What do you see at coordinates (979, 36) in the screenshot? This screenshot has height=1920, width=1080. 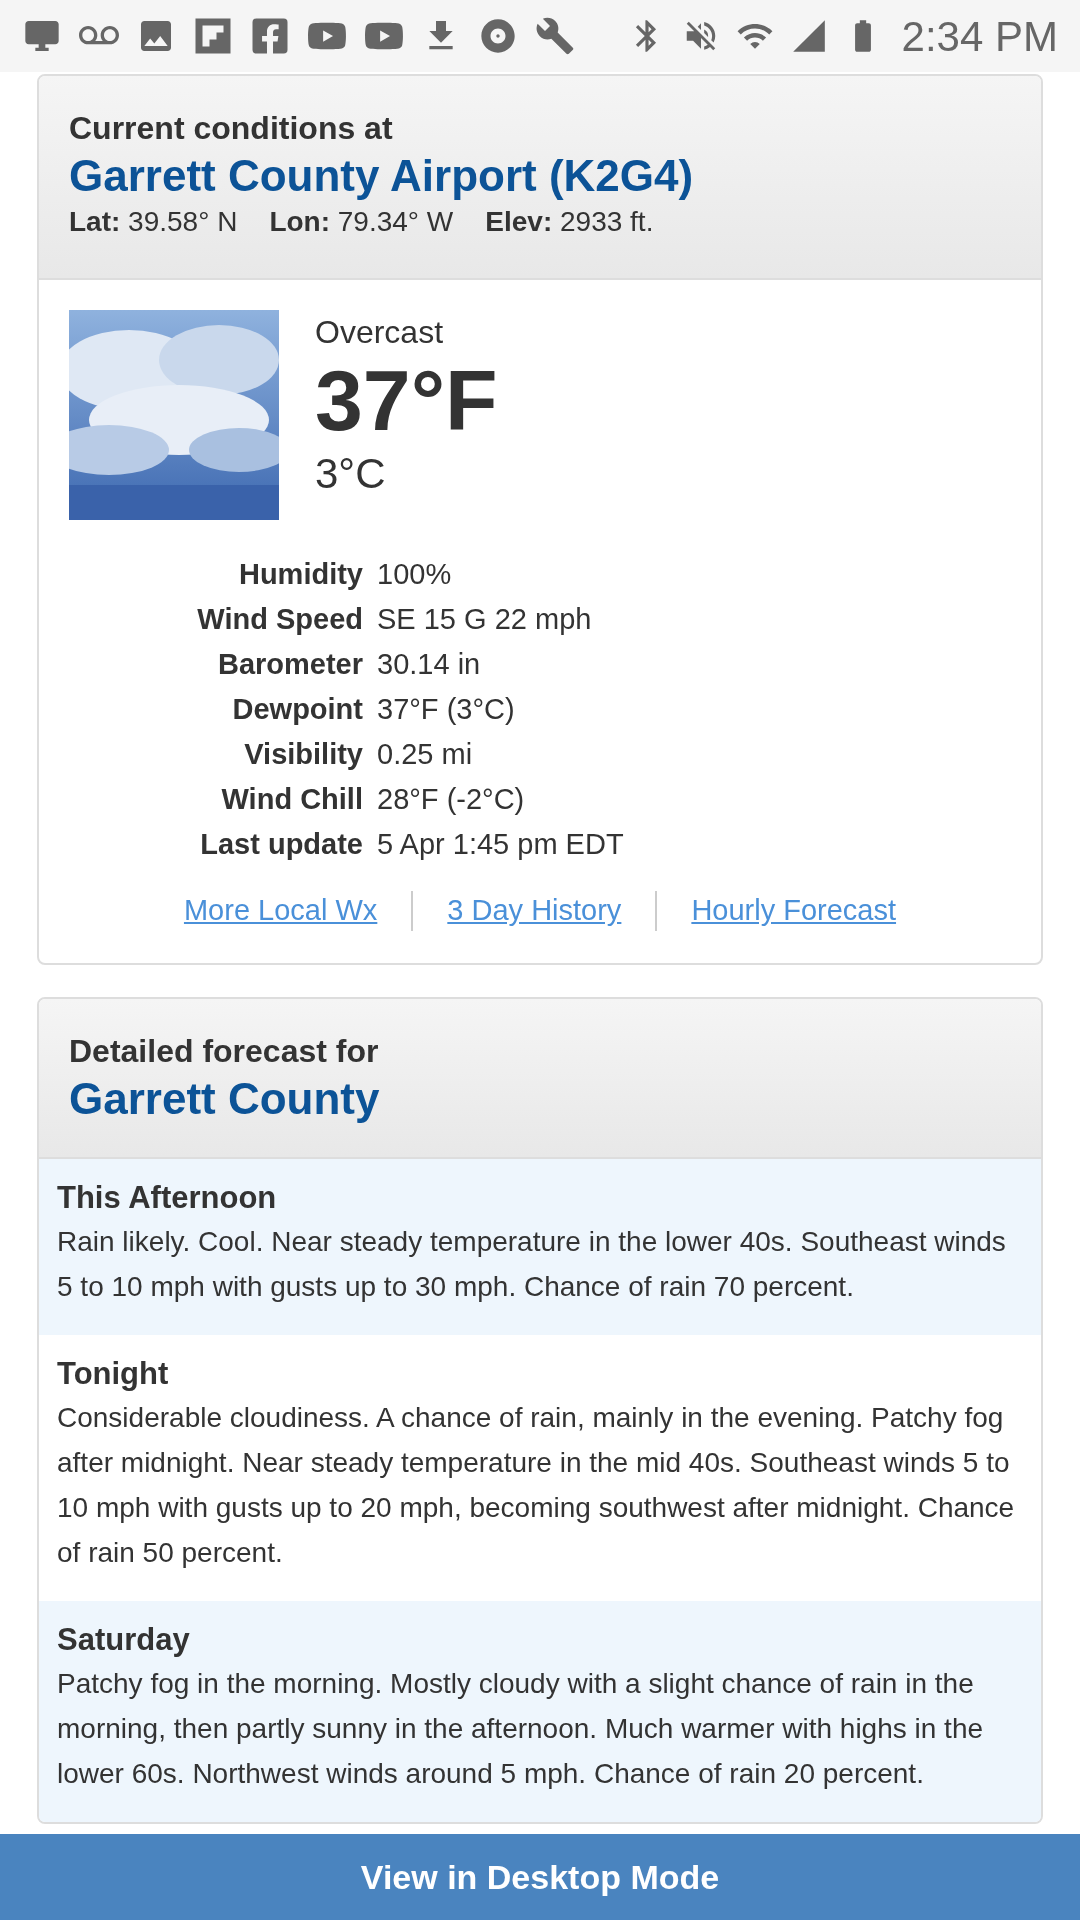 I see `clock-time: 2:34 PM` at bounding box center [979, 36].